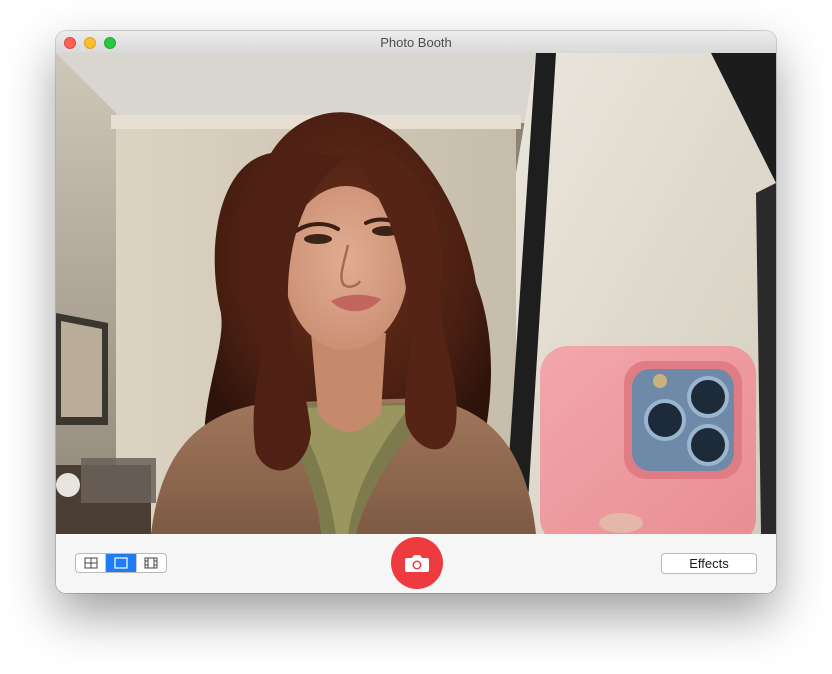  I want to click on view-mode-control, so click(121, 563).